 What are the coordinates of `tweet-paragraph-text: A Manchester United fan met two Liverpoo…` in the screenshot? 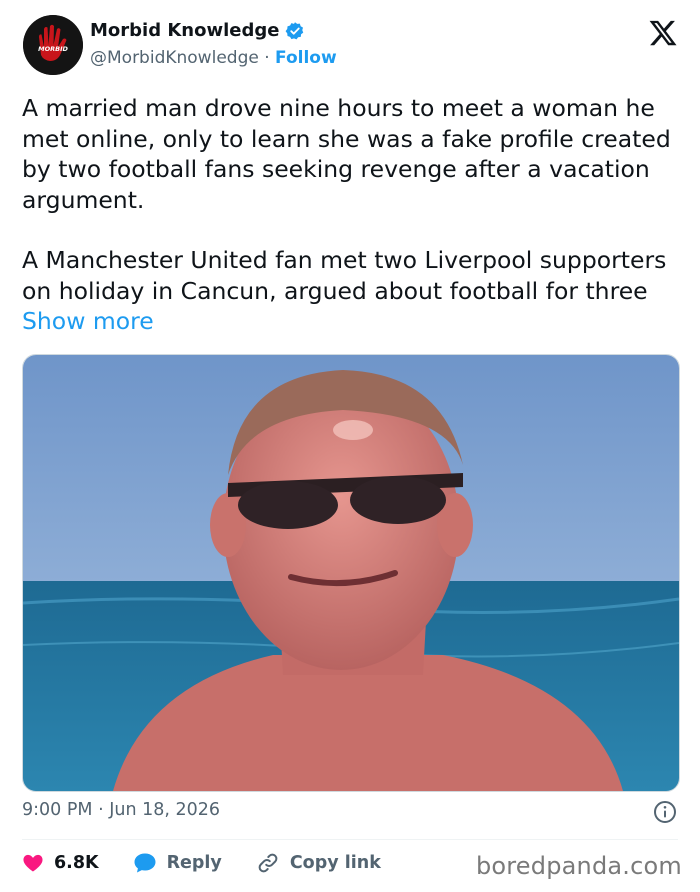 It's located at (344, 275).